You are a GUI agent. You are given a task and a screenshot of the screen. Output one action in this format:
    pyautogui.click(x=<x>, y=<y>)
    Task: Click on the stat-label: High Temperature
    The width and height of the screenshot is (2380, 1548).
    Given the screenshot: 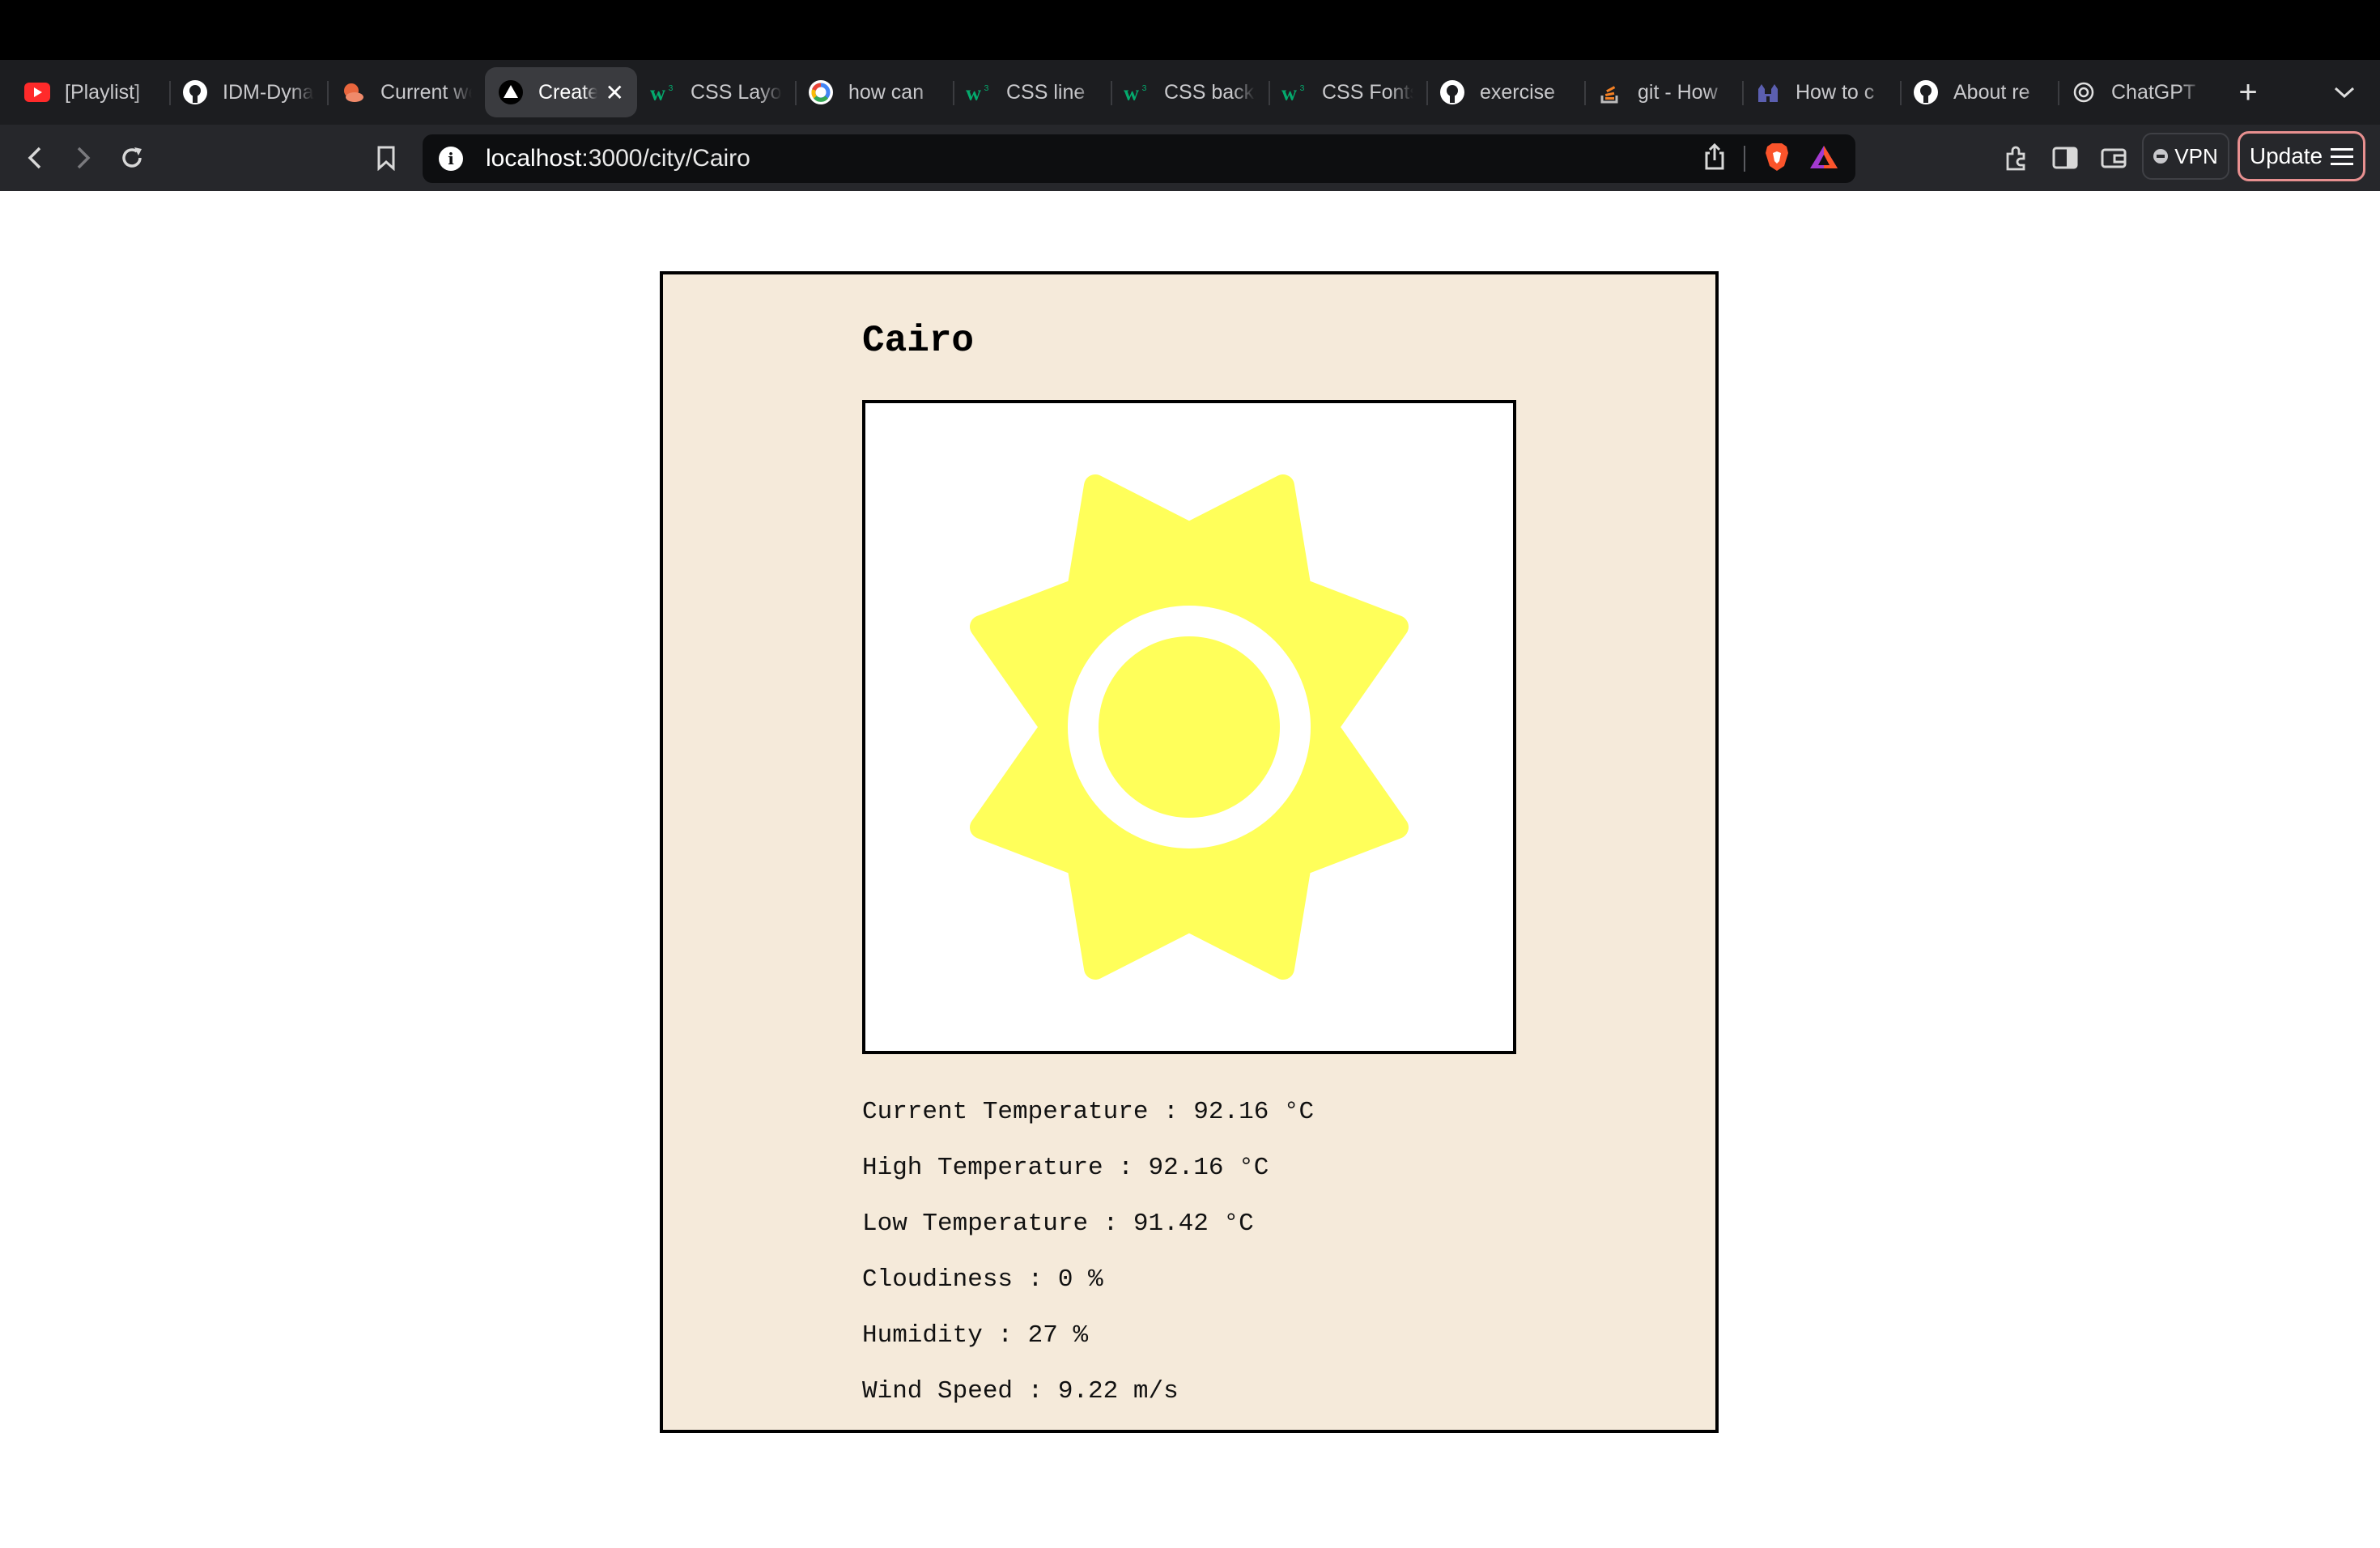 What is the action you would take?
    pyautogui.click(x=983, y=1168)
    